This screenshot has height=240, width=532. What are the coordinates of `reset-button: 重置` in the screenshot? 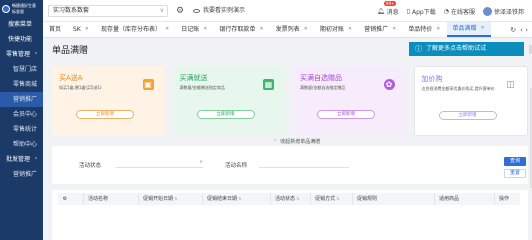 It's located at (515, 173).